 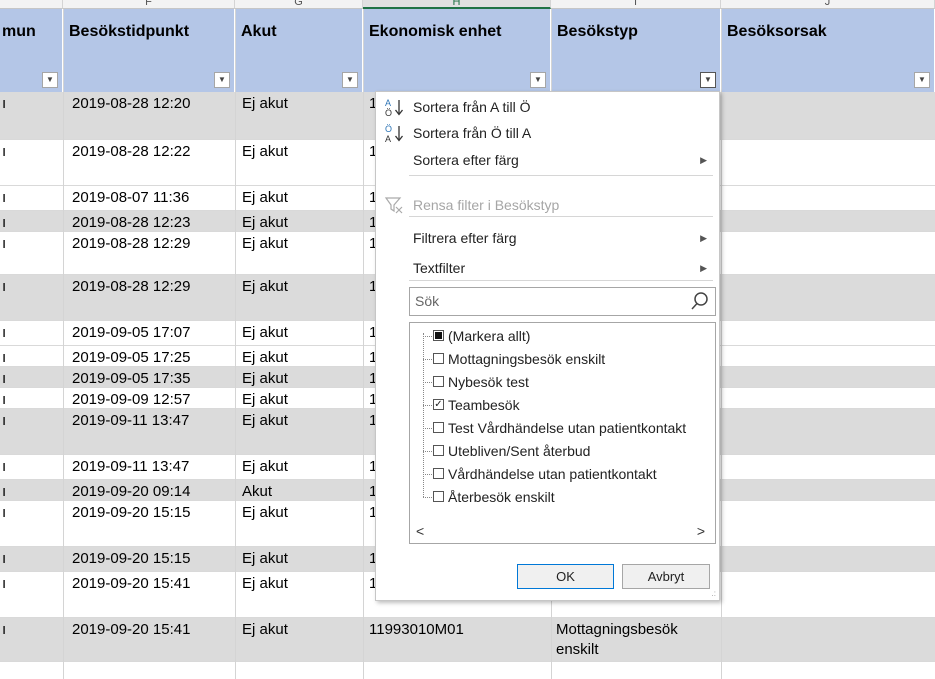 What do you see at coordinates (701, 531) in the screenshot?
I see `scroll-right-icon: >` at bounding box center [701, 531].